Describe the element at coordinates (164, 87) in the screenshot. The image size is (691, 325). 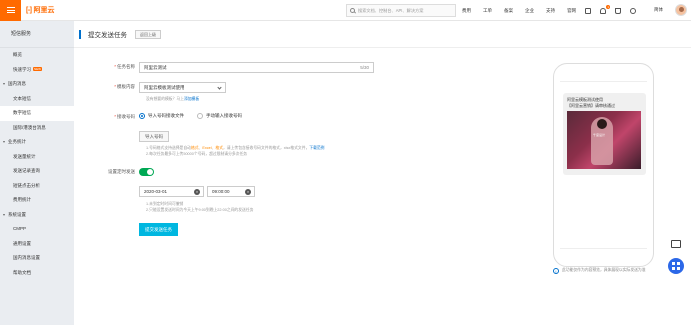
I see `template-value: 阿里云模板测试使用` at that location.